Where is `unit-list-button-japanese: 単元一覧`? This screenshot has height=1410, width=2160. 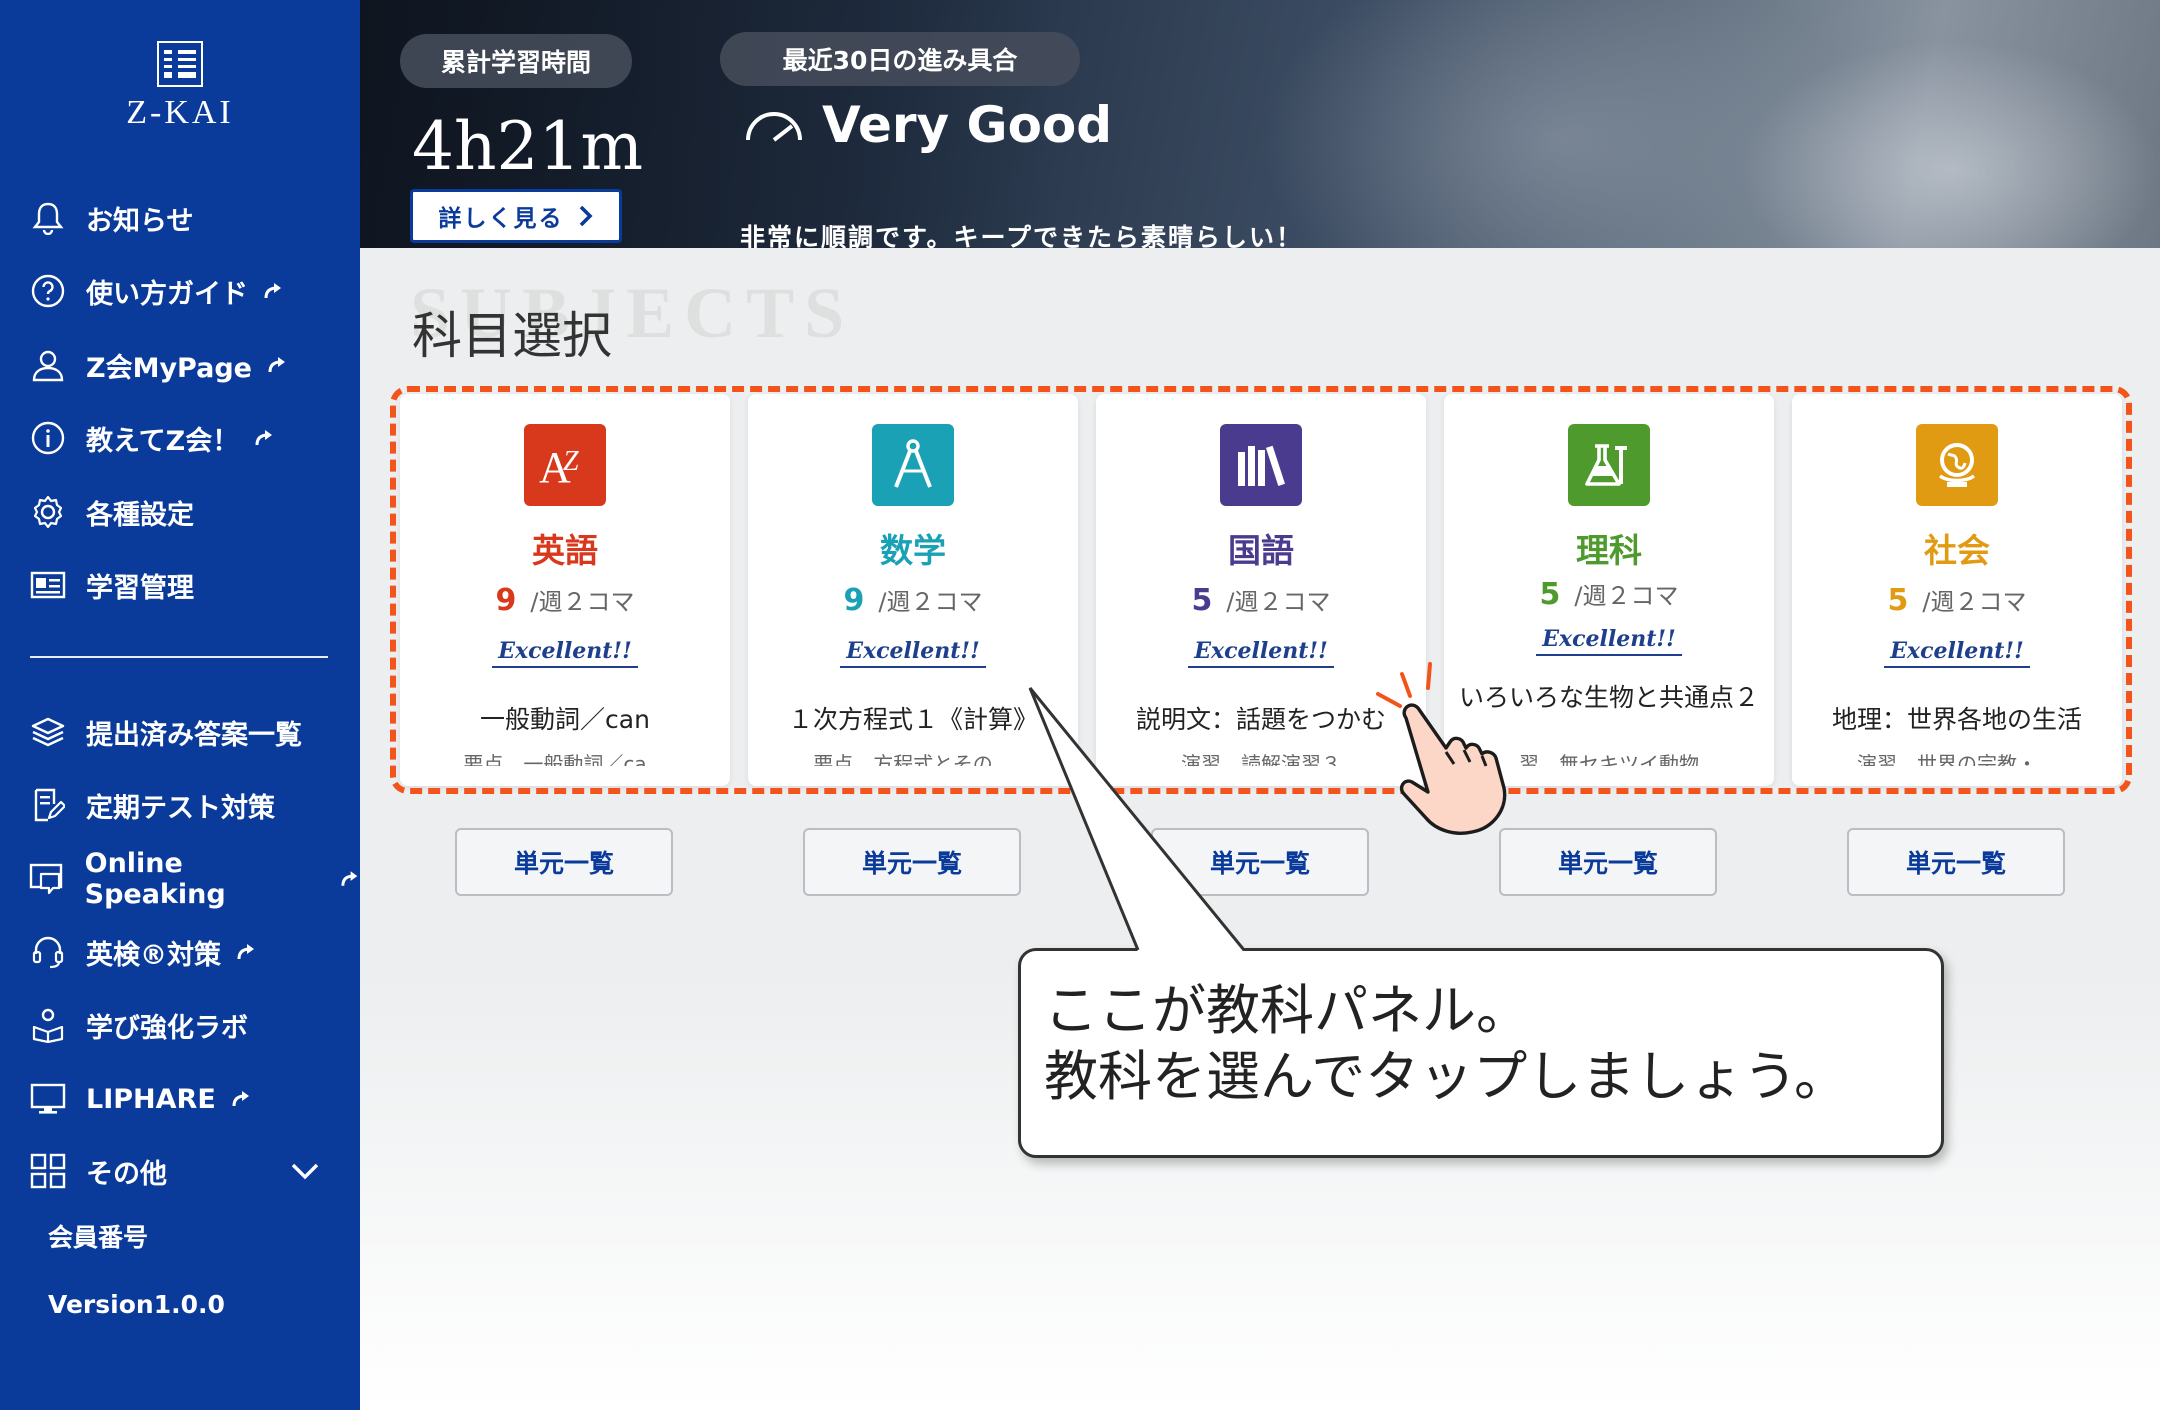
unit-list-button-japanese: 単元一覧 is located at coordinates (1260, 862).